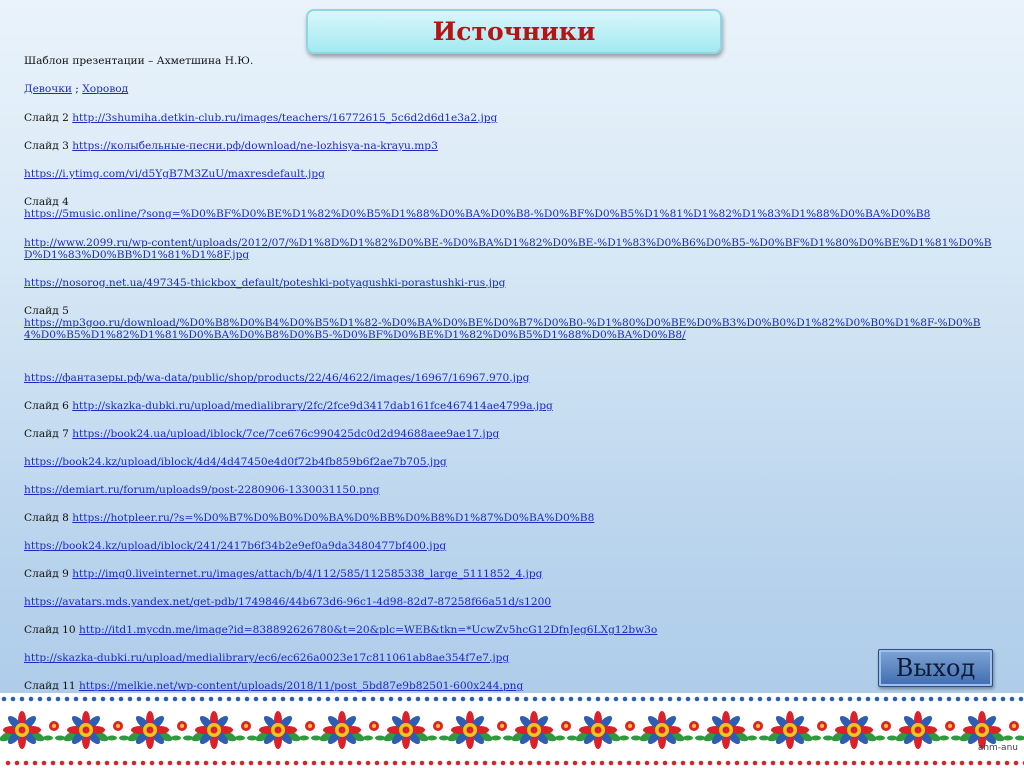  I want to click on slide-title: Источники, so click(514, 31).